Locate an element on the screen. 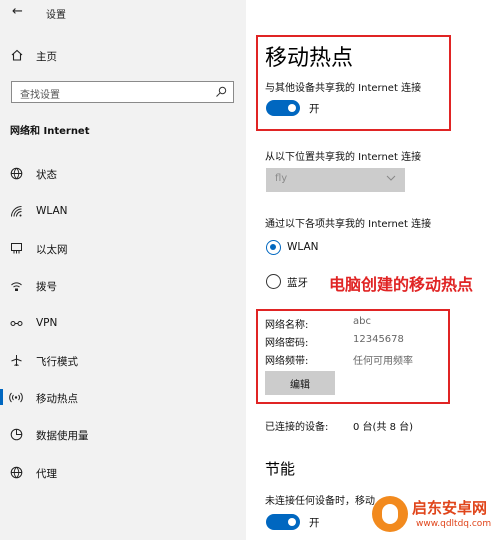 This screenshot has height=540, width=500. sidebar-item-label: 代理 is located at coordinates (46, 474).